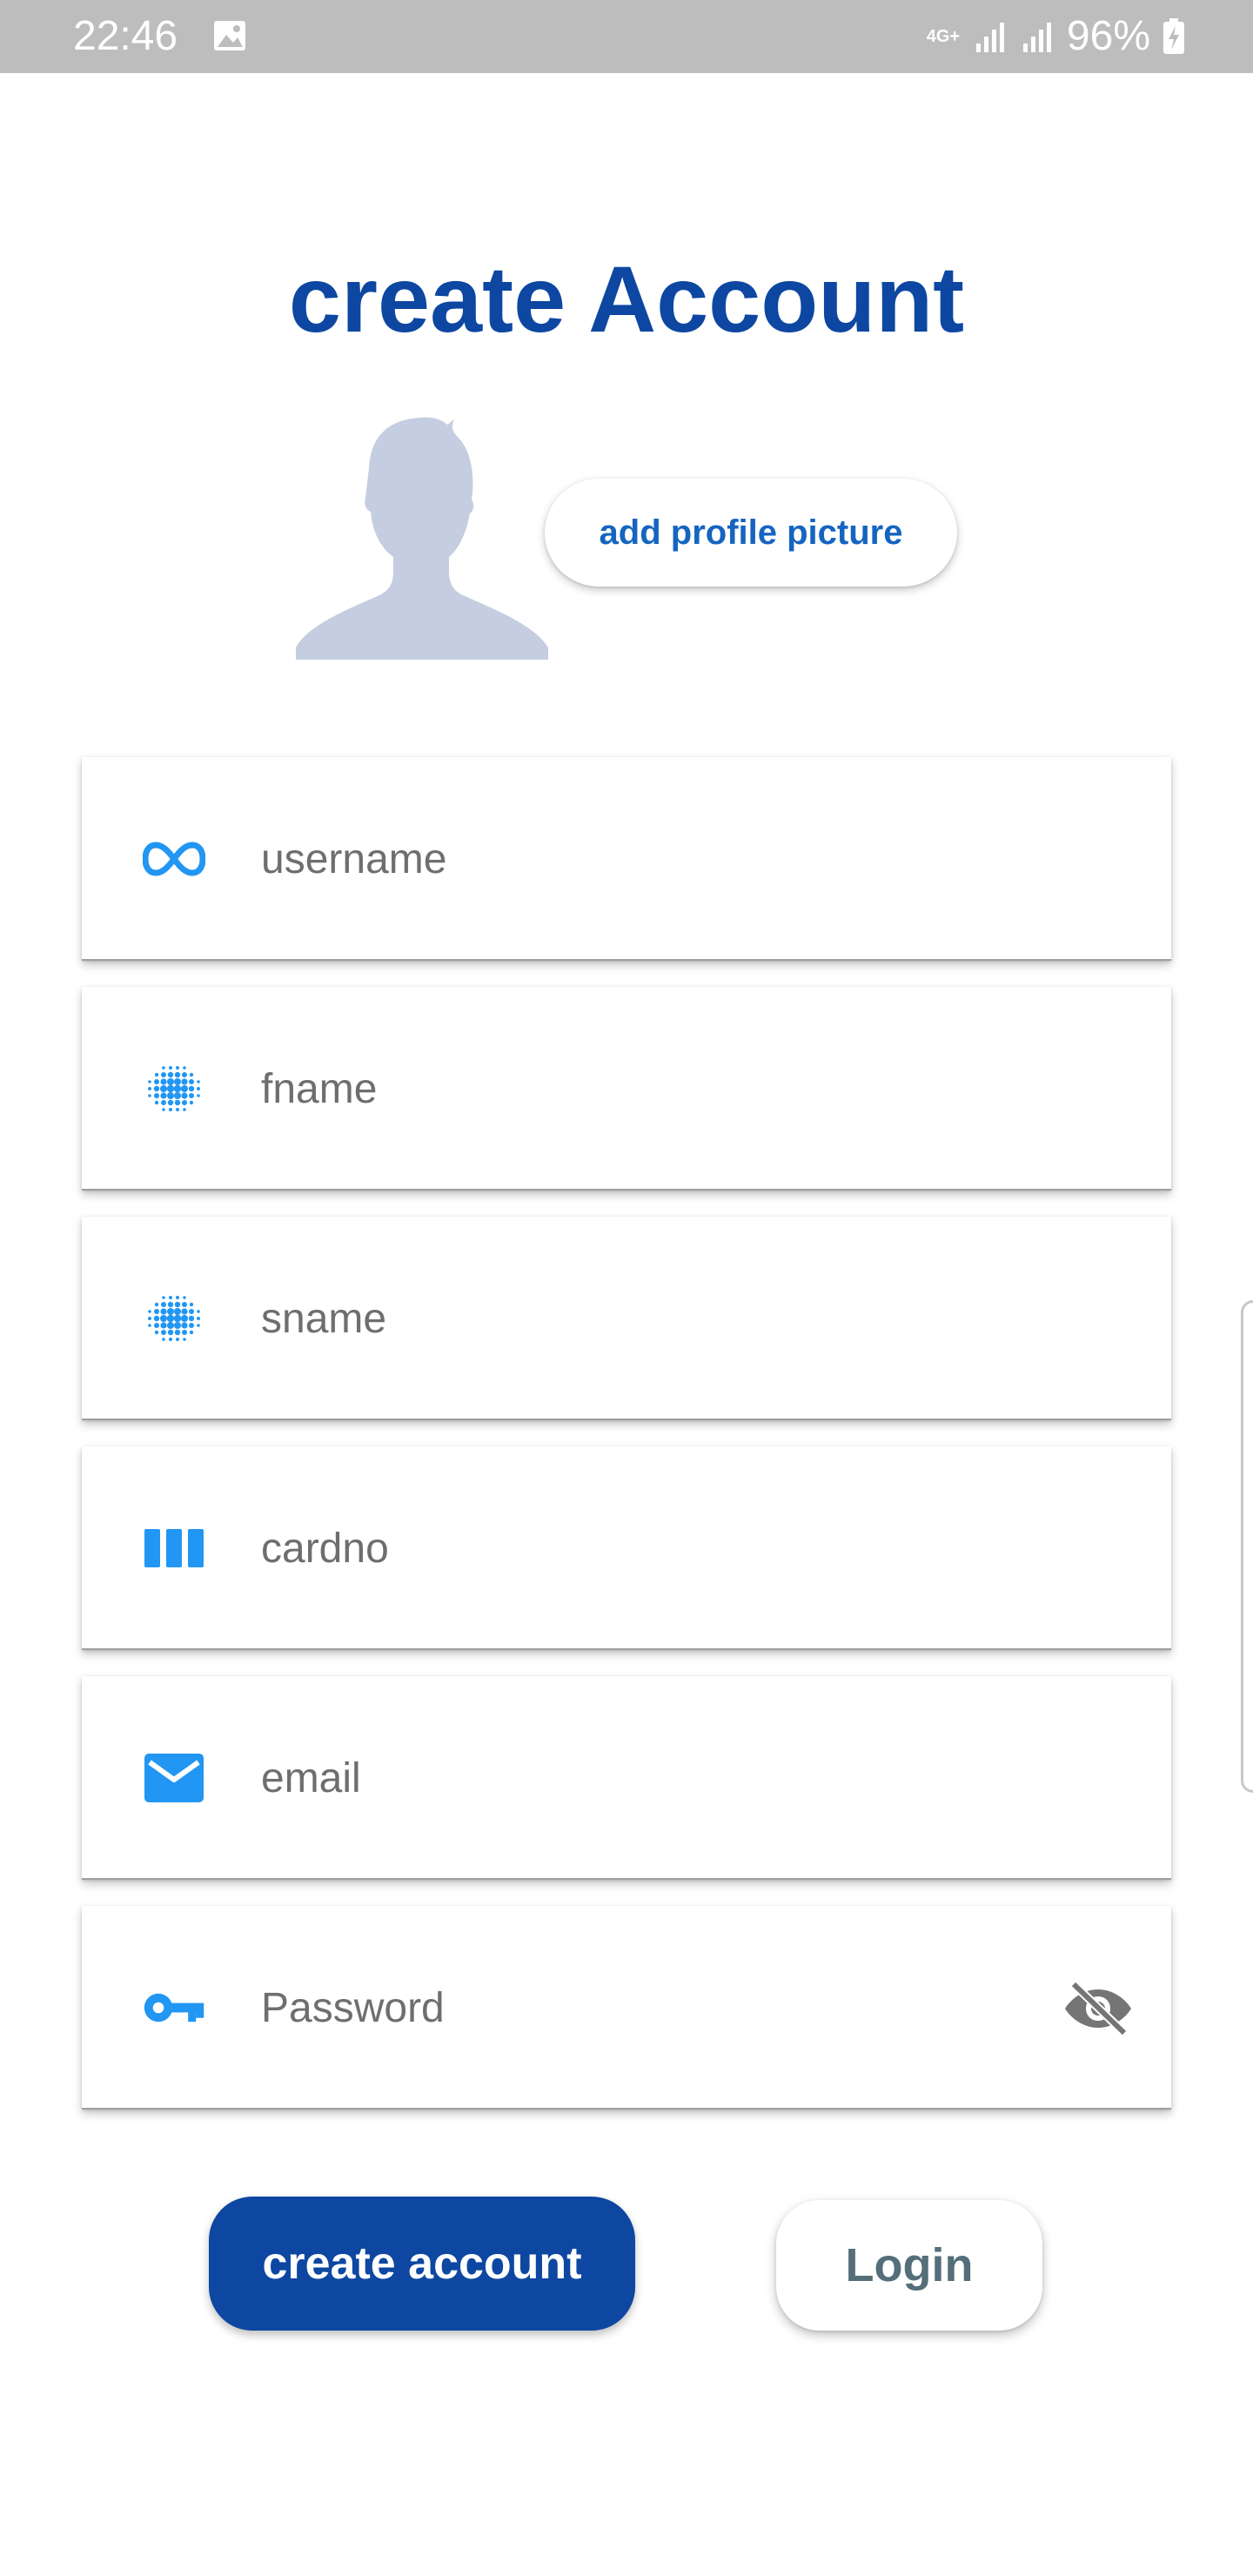  I want to click on add-profile-picture-button: add profile picture, so click(751, 533).